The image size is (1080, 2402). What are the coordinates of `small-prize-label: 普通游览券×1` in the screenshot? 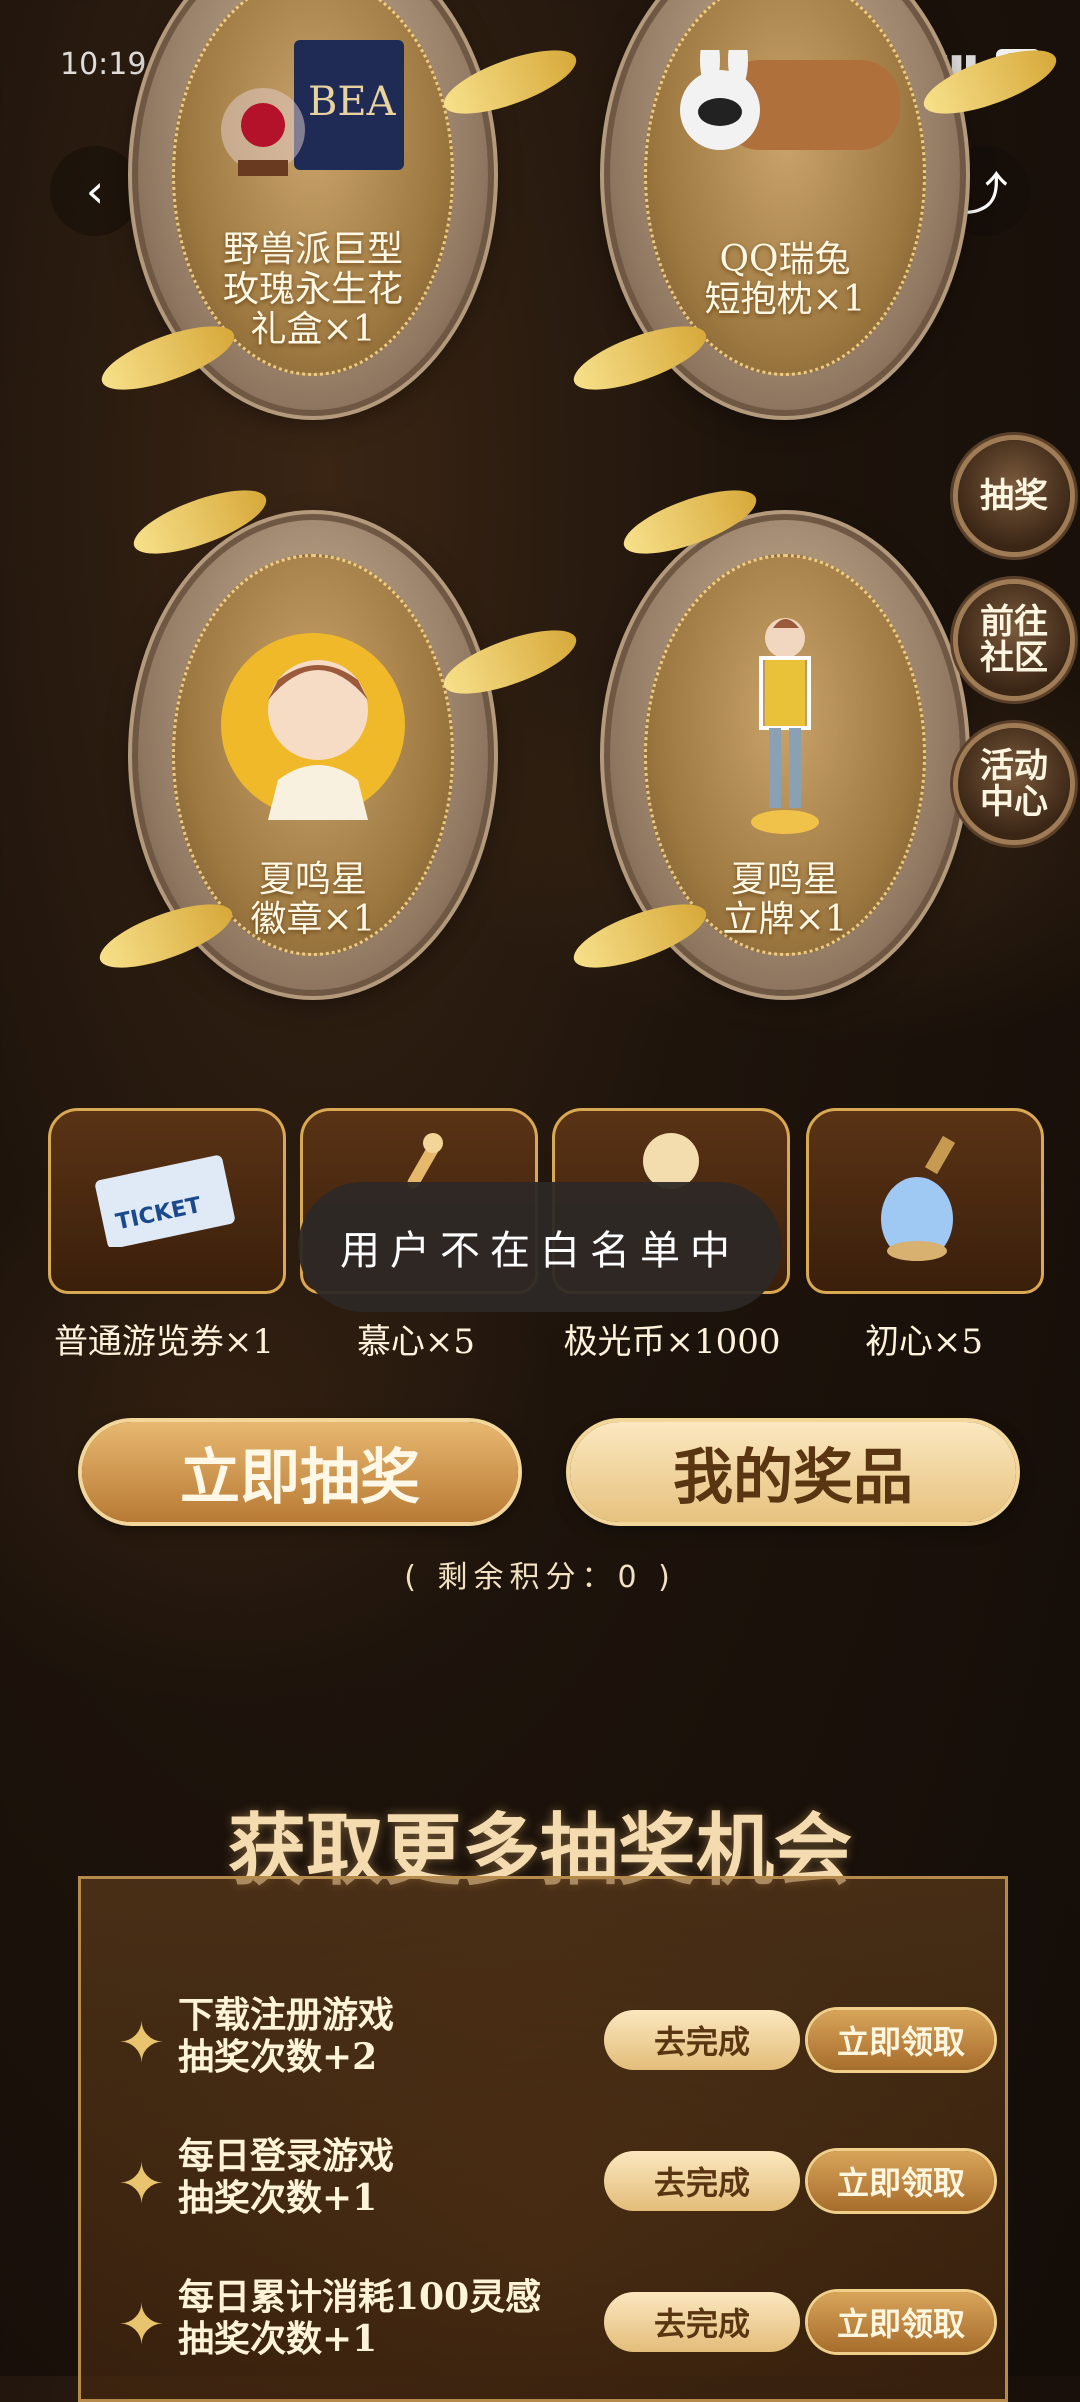 It's located at (164, 1342).